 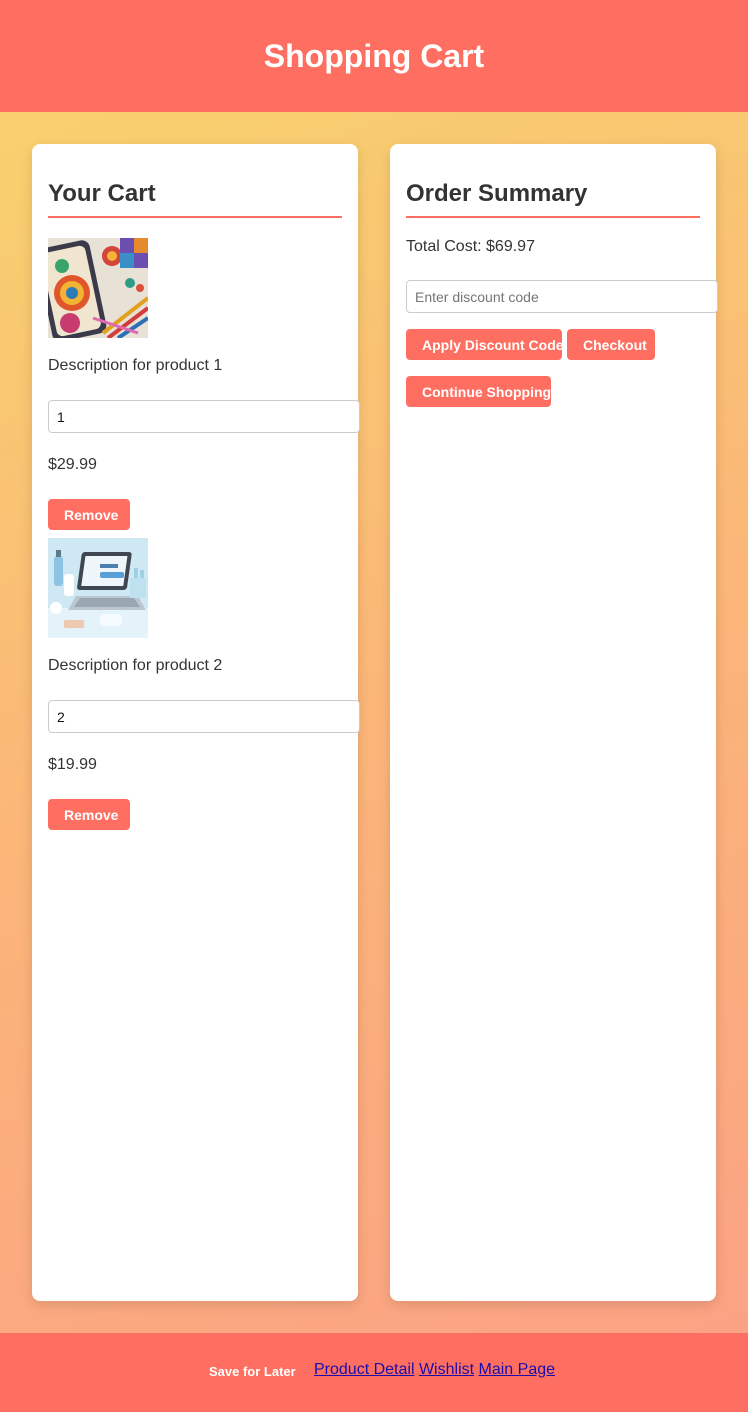 What do you see at coordinates (72, 764) in the screenshot?
I see `product-2-price: $19.99` at bounding box center [72, 764].